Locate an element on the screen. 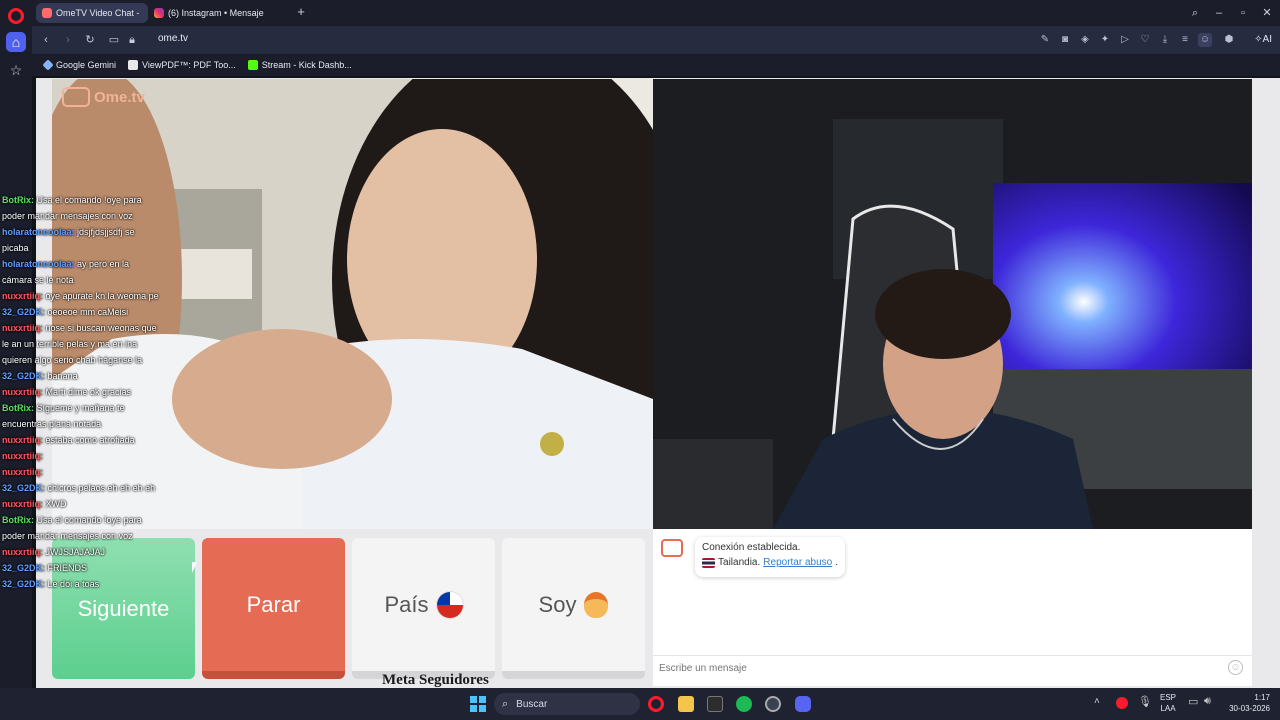 This screenshot has width=1280, height=720. chat-message: nuxxrtiiq: XWD is located at coordinates (80, 504).